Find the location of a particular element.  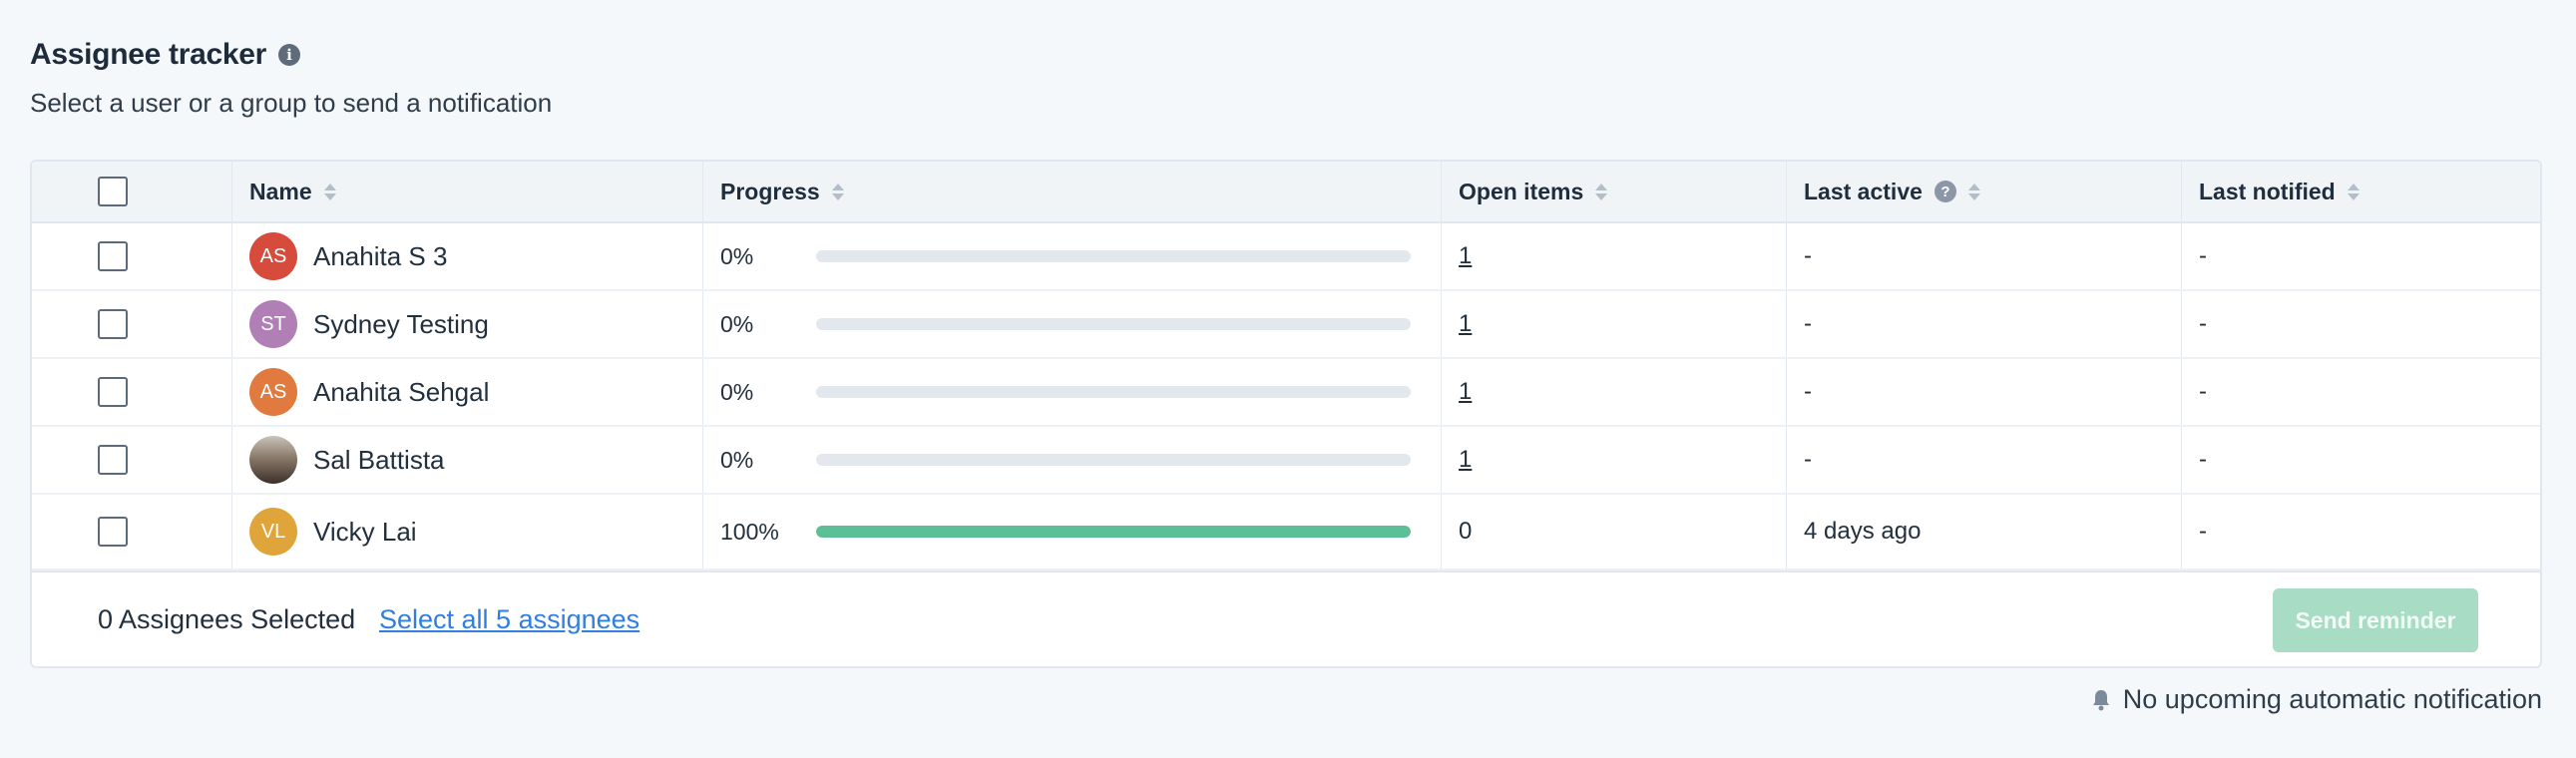

table-row: AS Anahita S 3 0% 1 - - is located at coordinates (1286, 257).